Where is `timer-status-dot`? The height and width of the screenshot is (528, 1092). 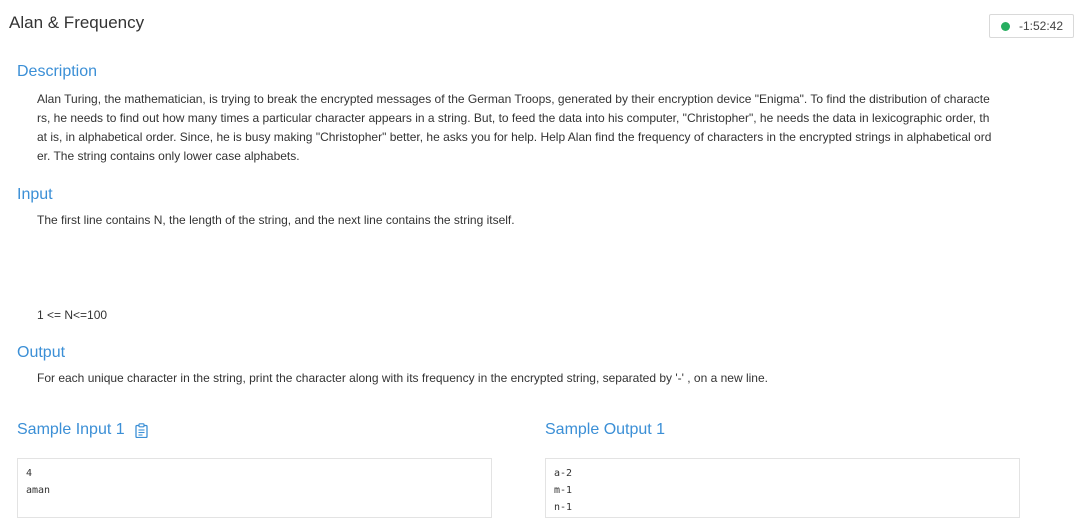
timer-status-dot is located at coordinates (1005, 26).